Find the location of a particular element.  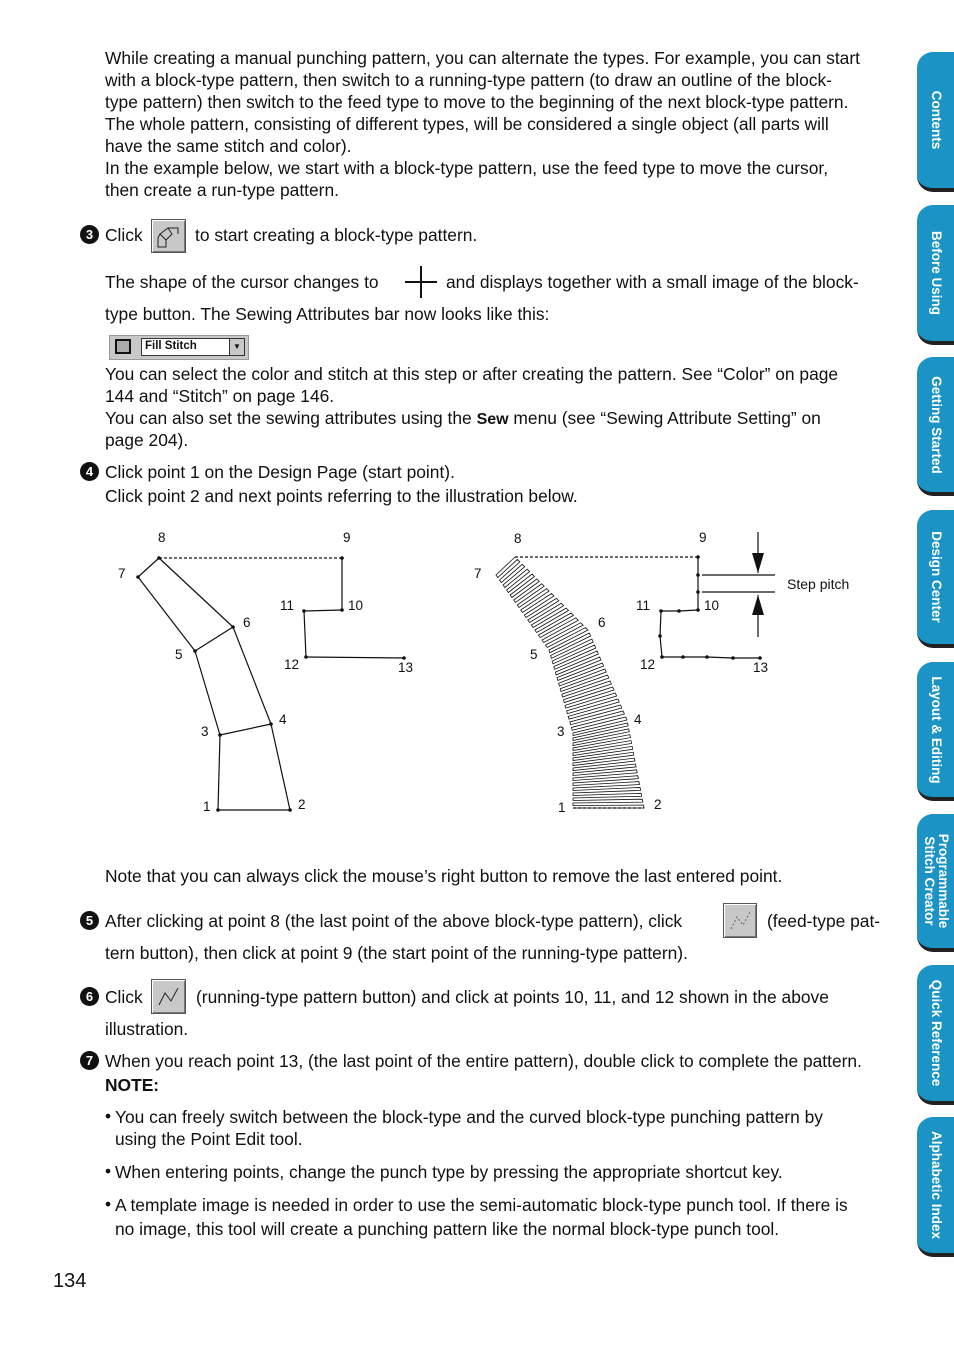

tab-getting-started: Getting Started is located at coordinates (935, 426).